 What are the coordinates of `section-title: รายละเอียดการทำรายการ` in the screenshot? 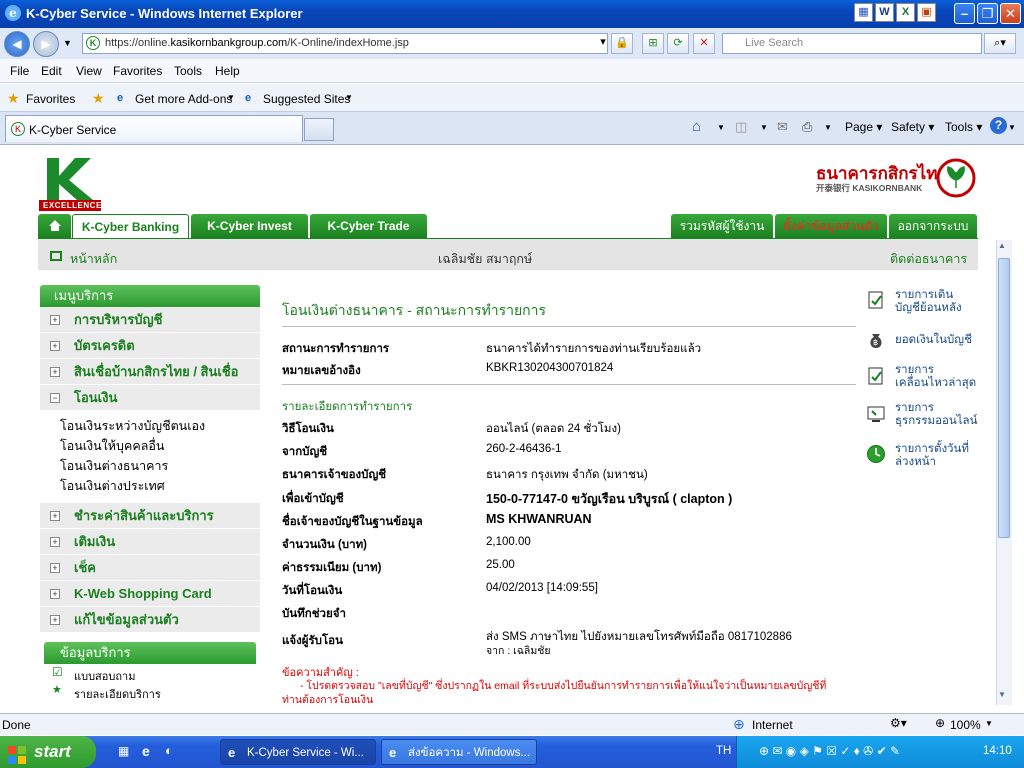 It's located at (347, 407).